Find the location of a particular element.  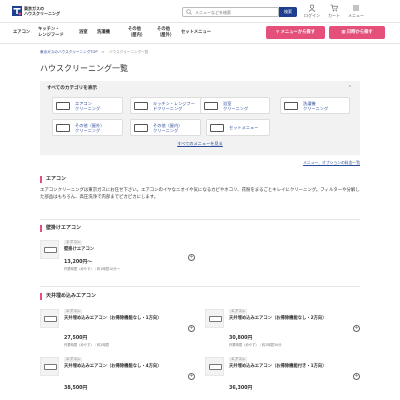

search-by-menu-label: メニューから探す is located at coordinates (298, 32).